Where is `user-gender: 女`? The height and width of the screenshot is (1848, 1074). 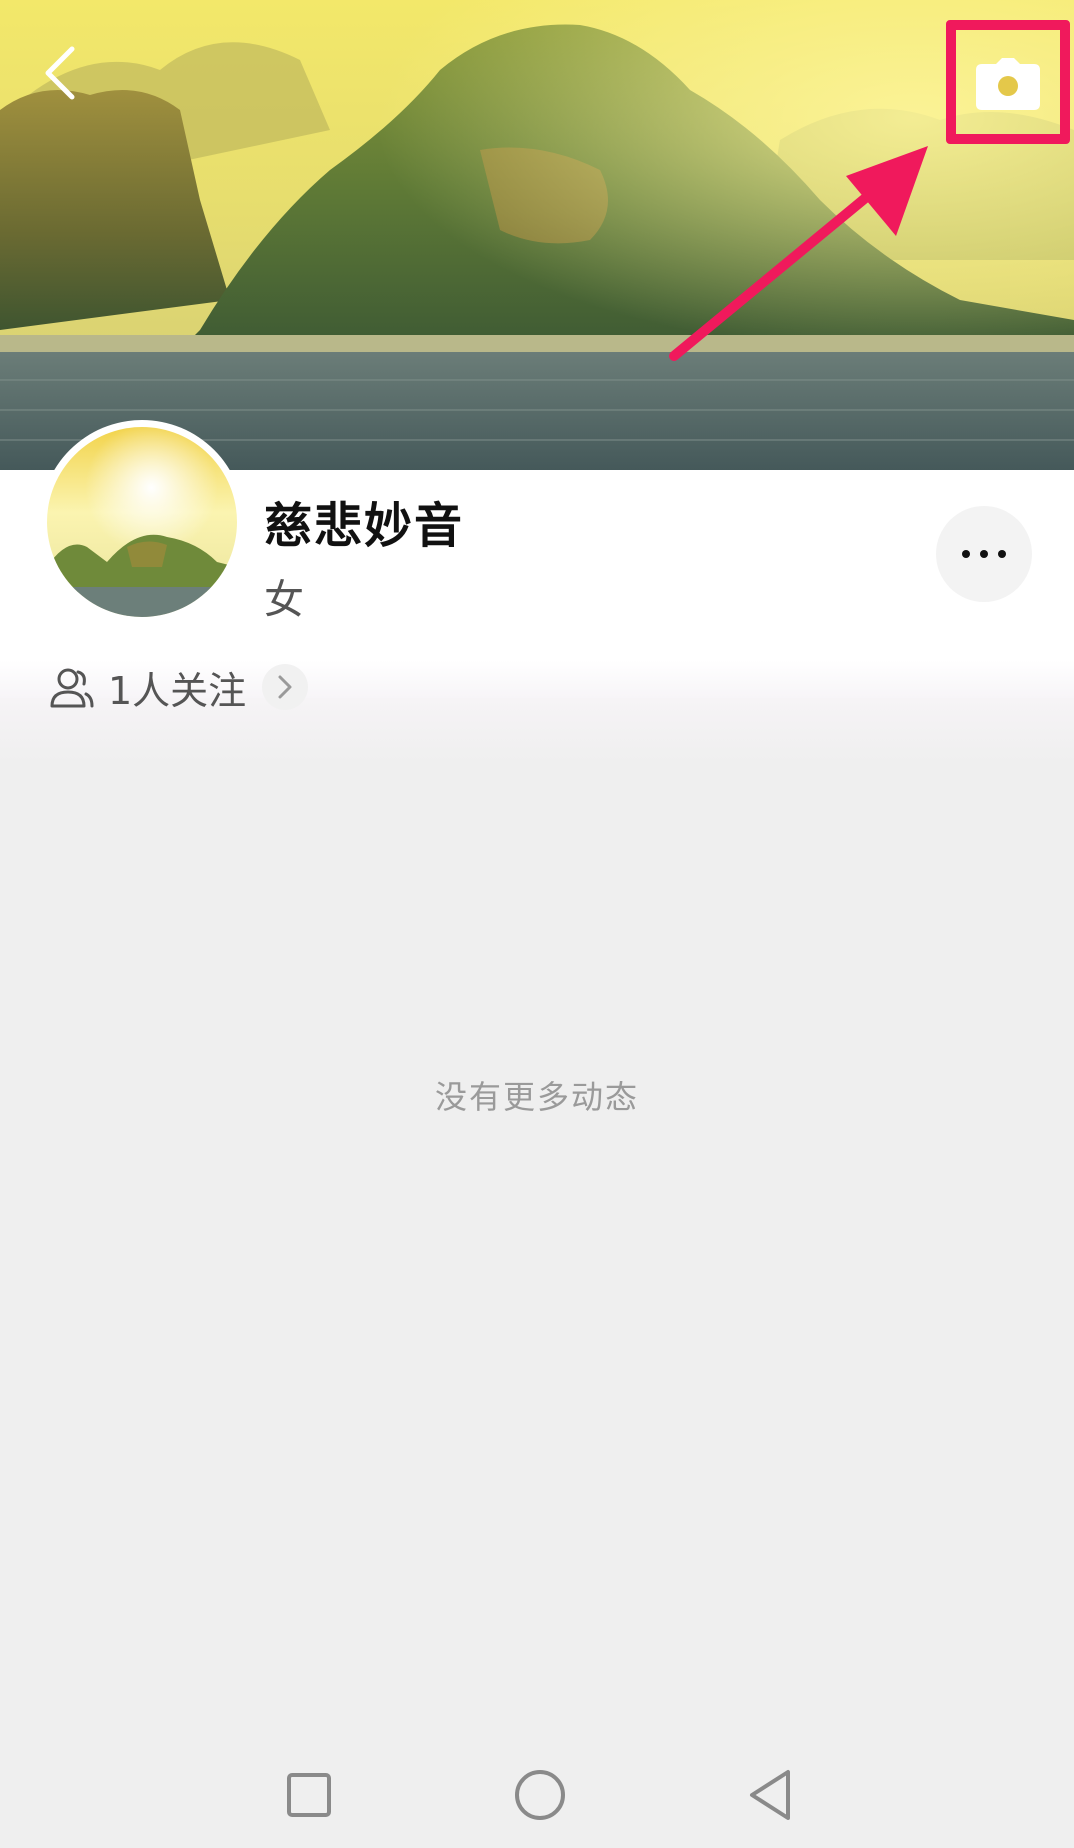 user-gender: 女 is located at coordinates (284, 600).